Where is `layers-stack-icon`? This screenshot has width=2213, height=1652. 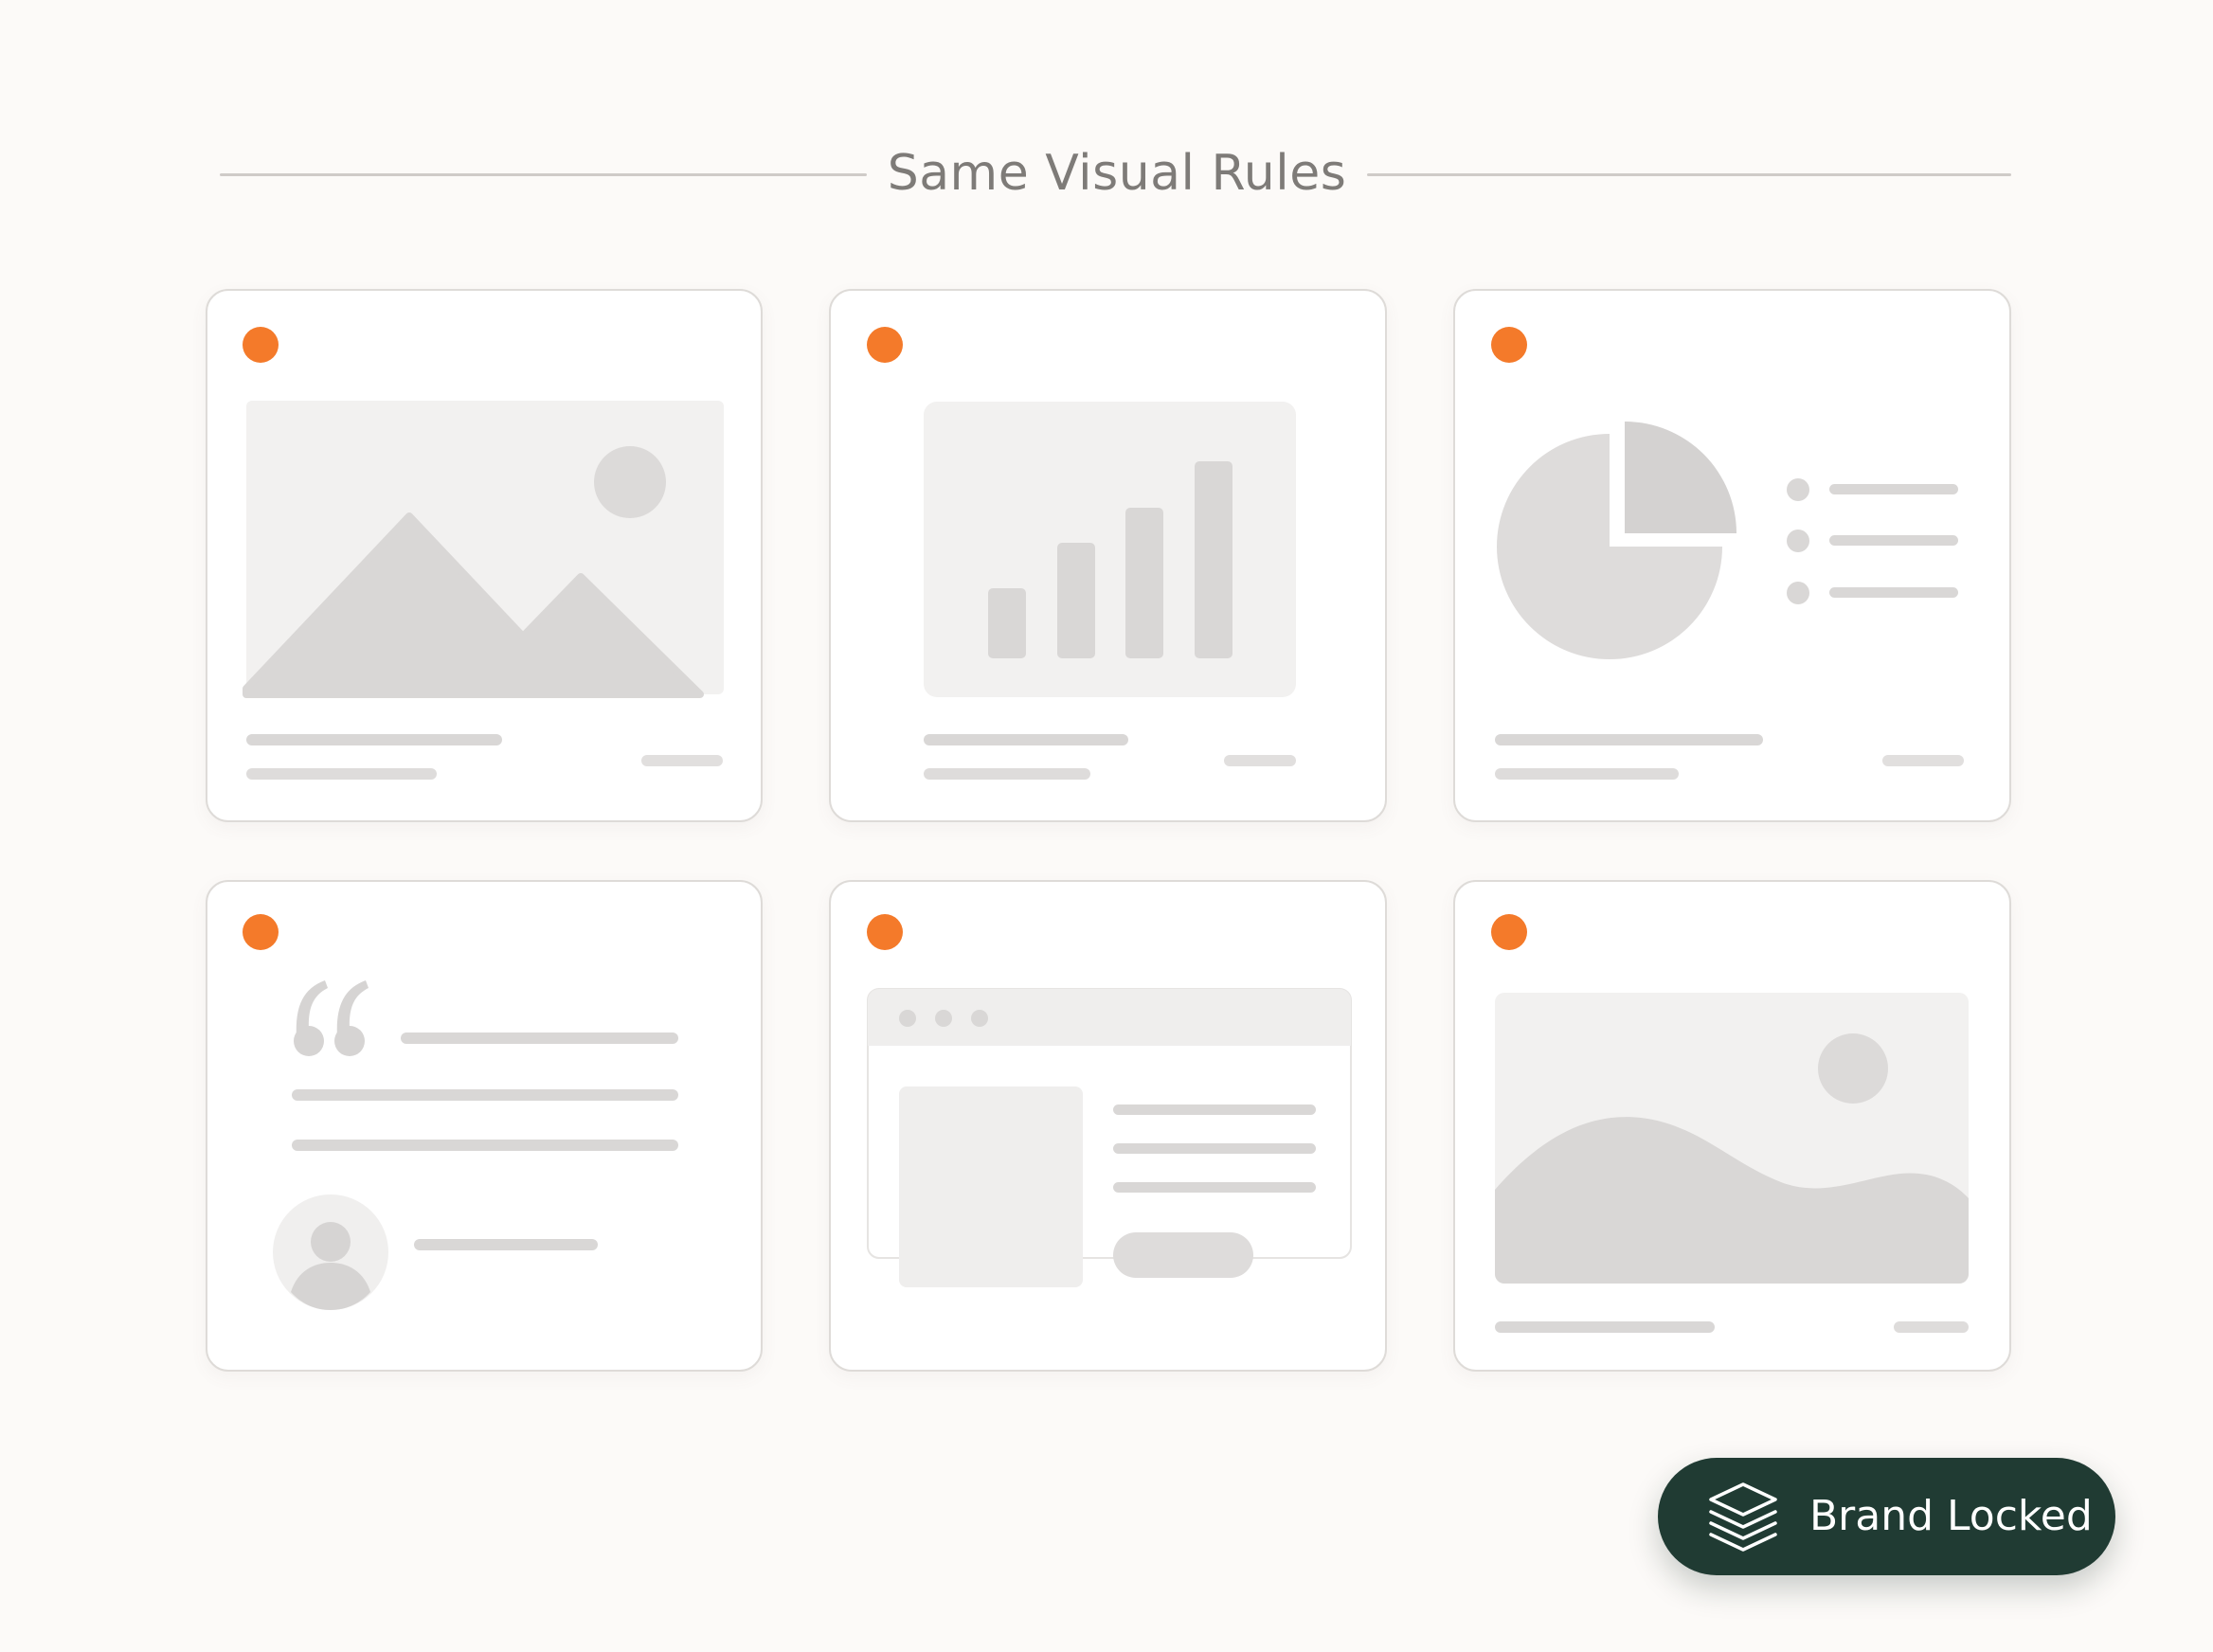
layers-stack-icon is located at coordinates (1743, 1517).